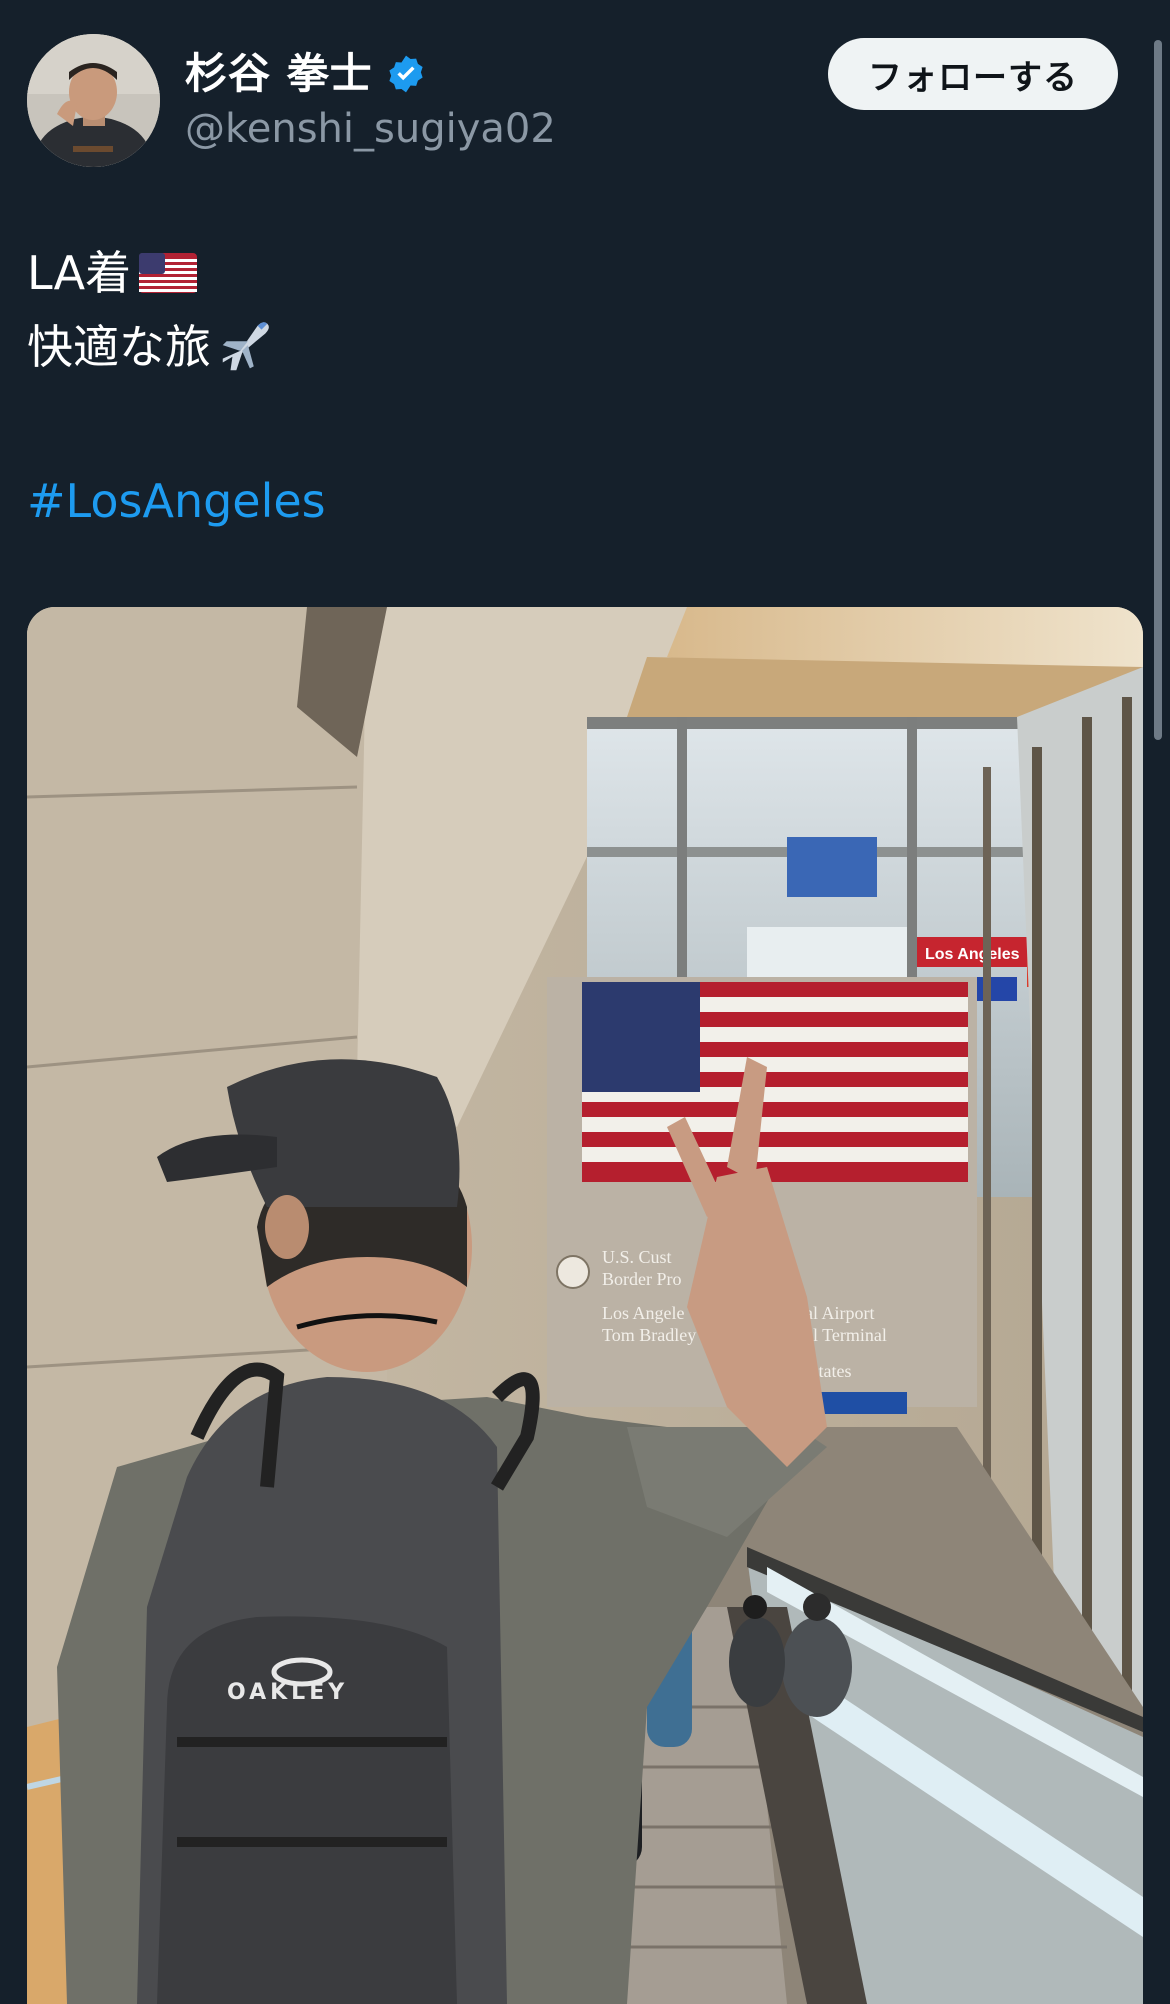 The image size is (1170, 2004). Describe the element at coordinates (642, 1279) in the screenshot. I see `sign-line-2: Border Pro` at that location.